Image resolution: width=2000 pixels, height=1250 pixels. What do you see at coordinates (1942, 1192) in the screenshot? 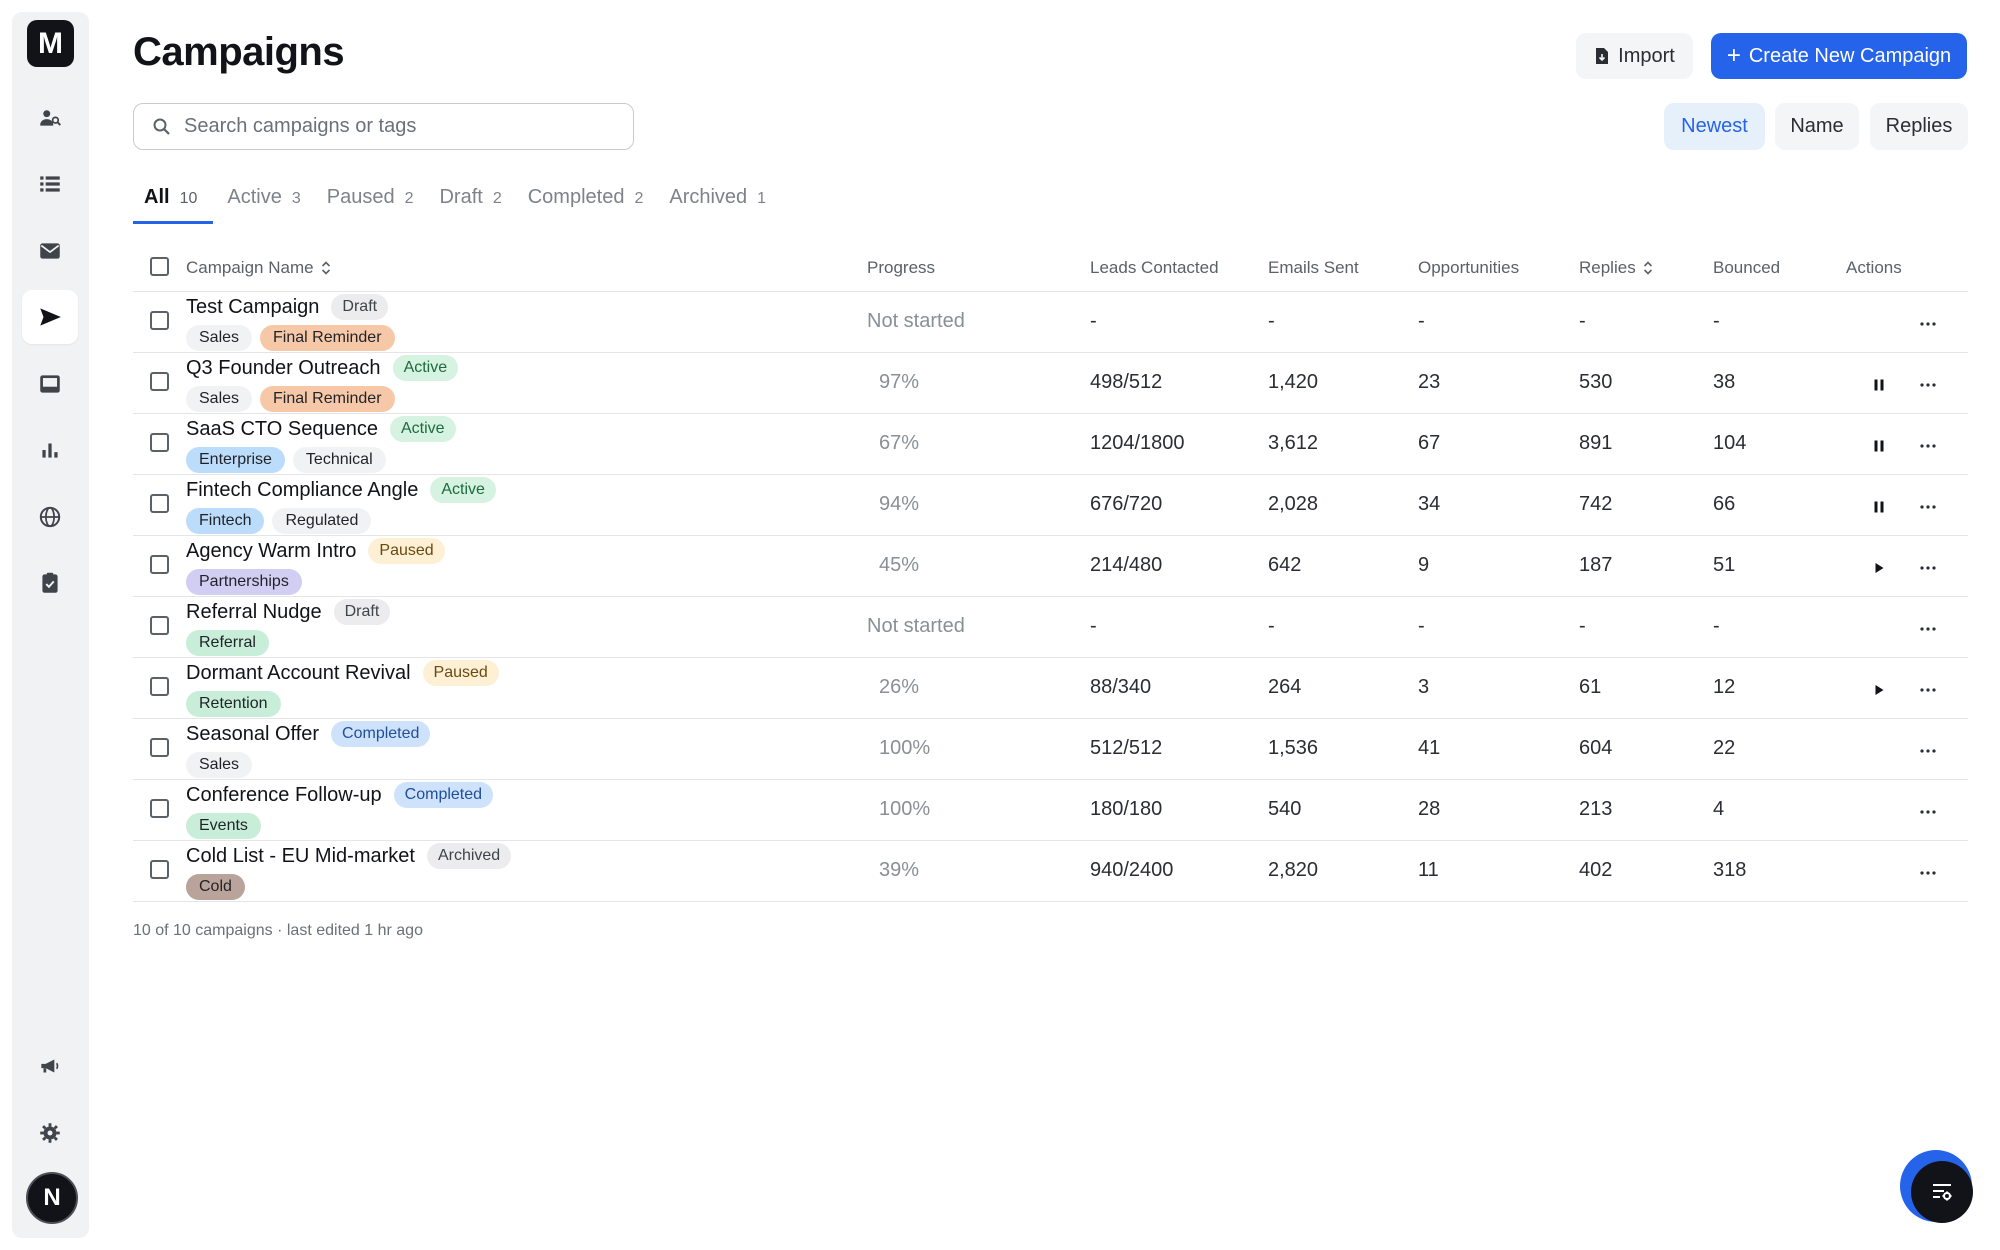
I see `filter-settings-fab` at bounding box center [1942, 1192].